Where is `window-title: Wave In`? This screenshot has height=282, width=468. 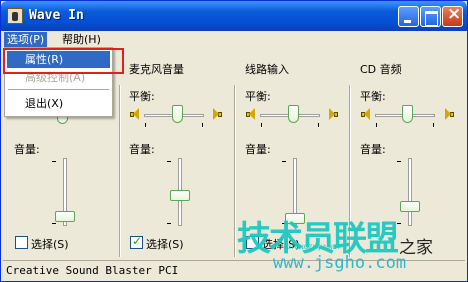
window-title: Wave In is located at coordinates (56, 15).